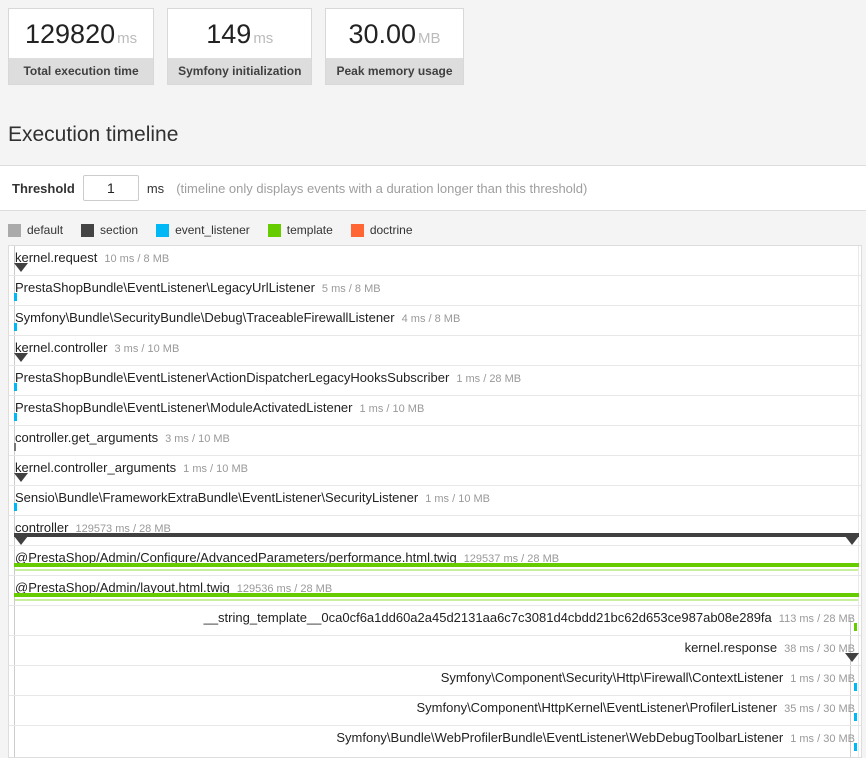  What do you see at coordinates (436, 570) in the screenshot?
I see `template-bar-underline` at bounding box center [436, 570].